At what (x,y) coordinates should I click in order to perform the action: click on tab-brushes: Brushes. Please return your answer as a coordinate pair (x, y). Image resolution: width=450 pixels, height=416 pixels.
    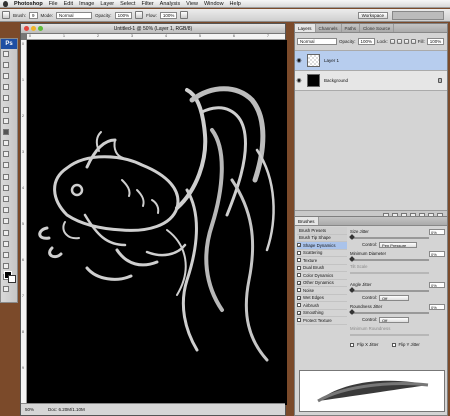
    Looking at the image, I should click on (307, 221).